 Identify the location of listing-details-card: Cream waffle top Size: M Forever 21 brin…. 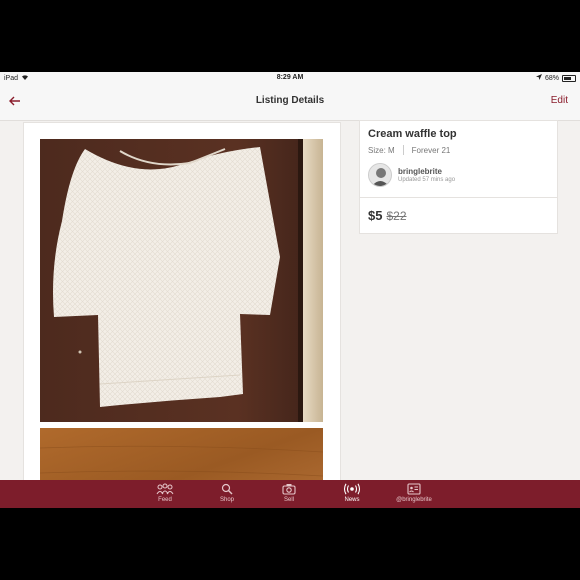
(458, 177).